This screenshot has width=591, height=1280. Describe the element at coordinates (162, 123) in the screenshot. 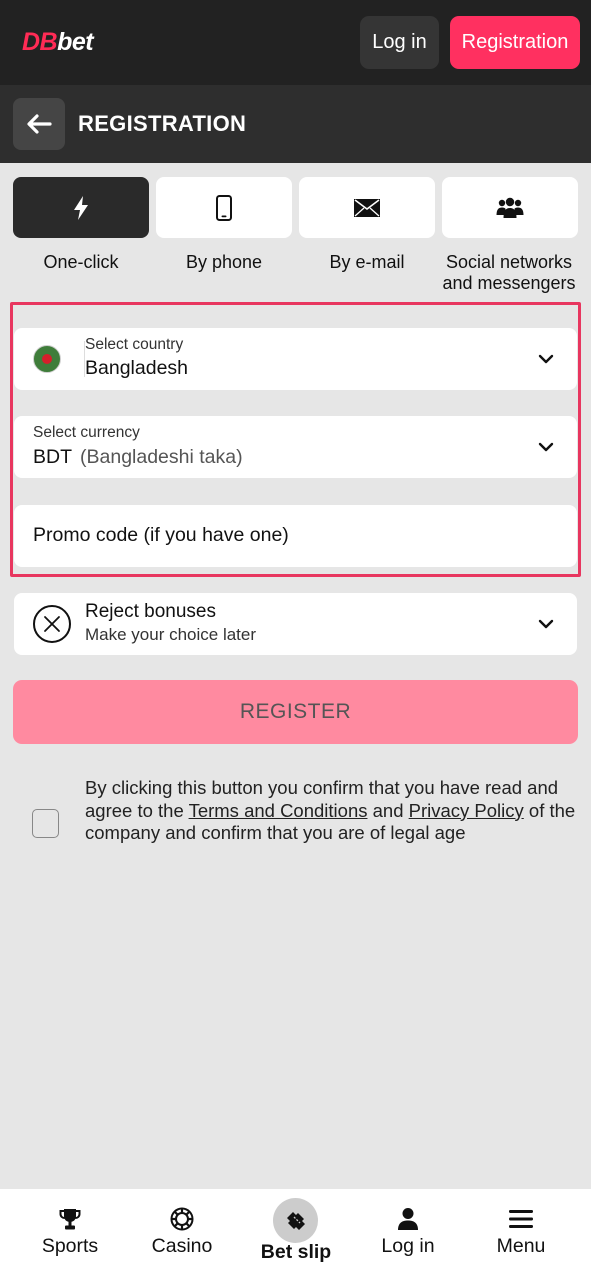

I see `page-title: REGISTRATION` at that location.